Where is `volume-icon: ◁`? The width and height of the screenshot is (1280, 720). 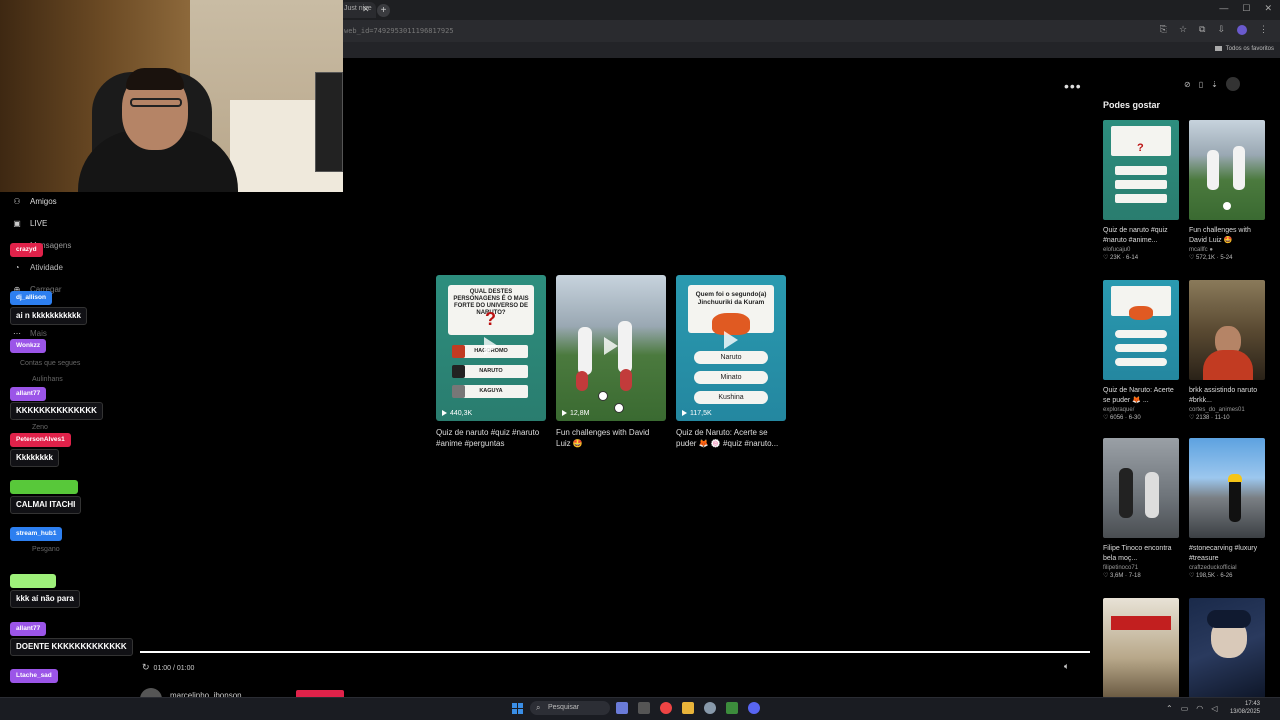 volume-icon: ◁ is located at coordinates (1214, 708).